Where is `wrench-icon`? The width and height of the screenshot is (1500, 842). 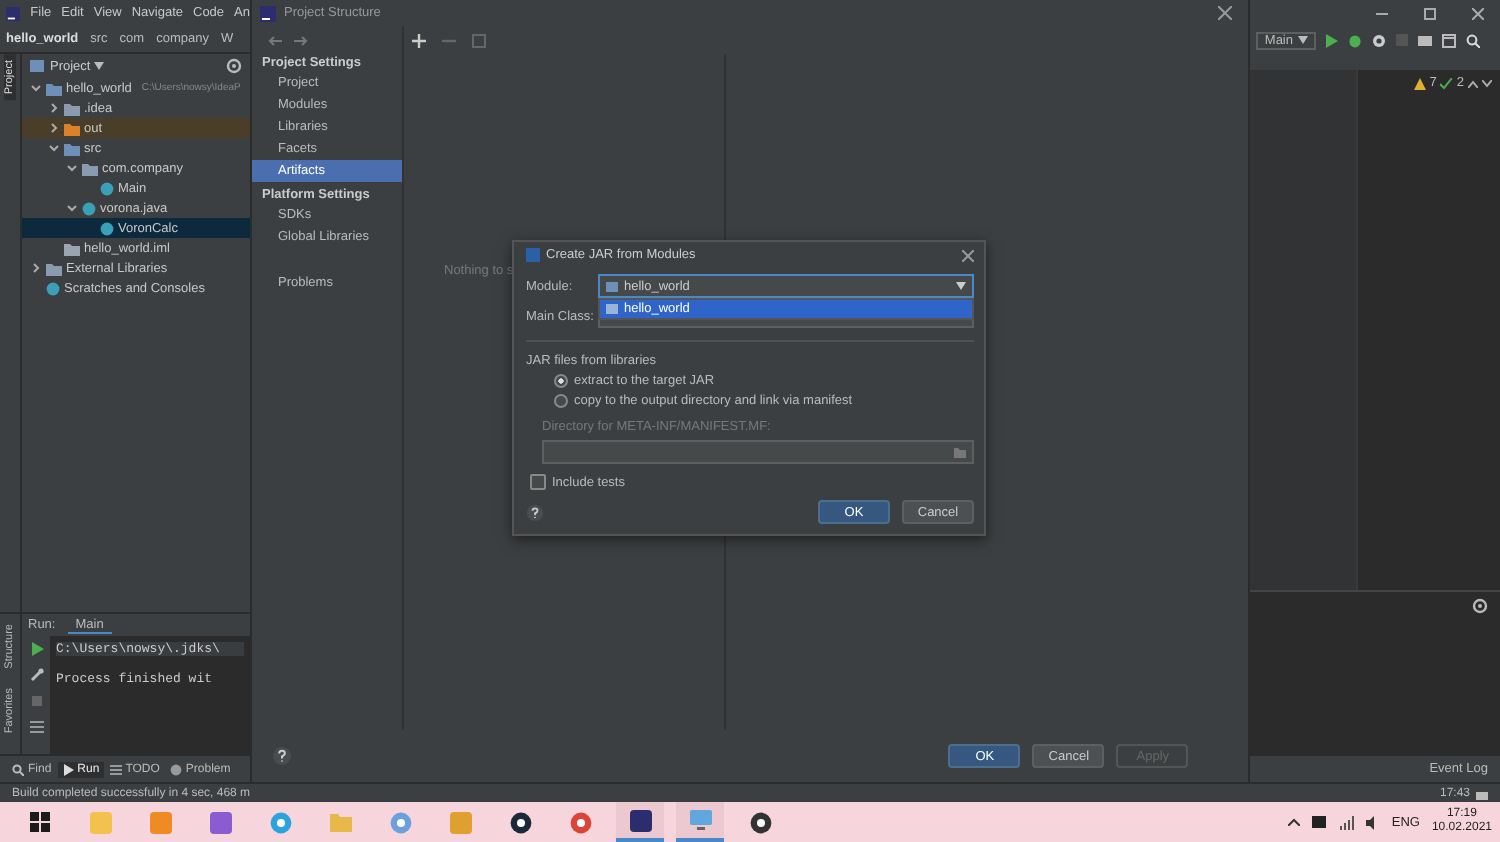 wrench-icon is located at coordinates (36, 675).